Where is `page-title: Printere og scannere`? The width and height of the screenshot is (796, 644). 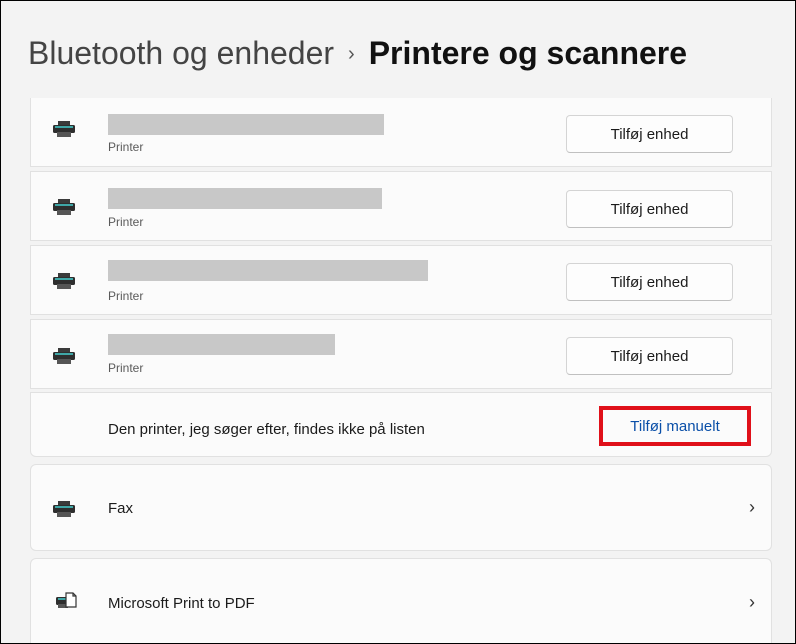 page-title: Printere og scannere is located at coordinates (528, 53).